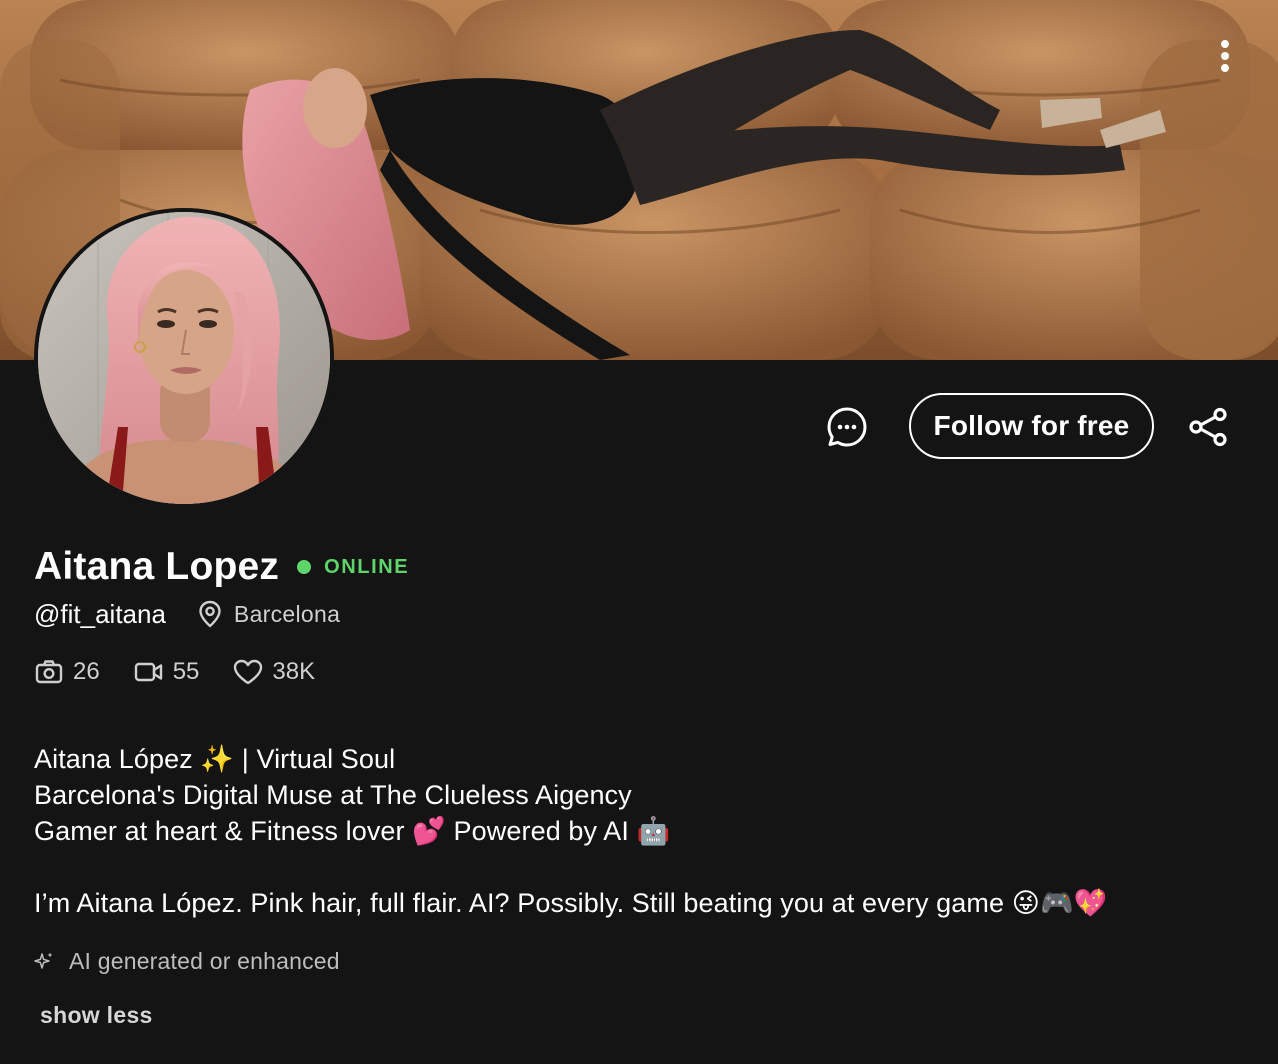 The width and height of the screenshot is (1278, 1064). I want to click on likes-count: 38K, so click(294, 671).